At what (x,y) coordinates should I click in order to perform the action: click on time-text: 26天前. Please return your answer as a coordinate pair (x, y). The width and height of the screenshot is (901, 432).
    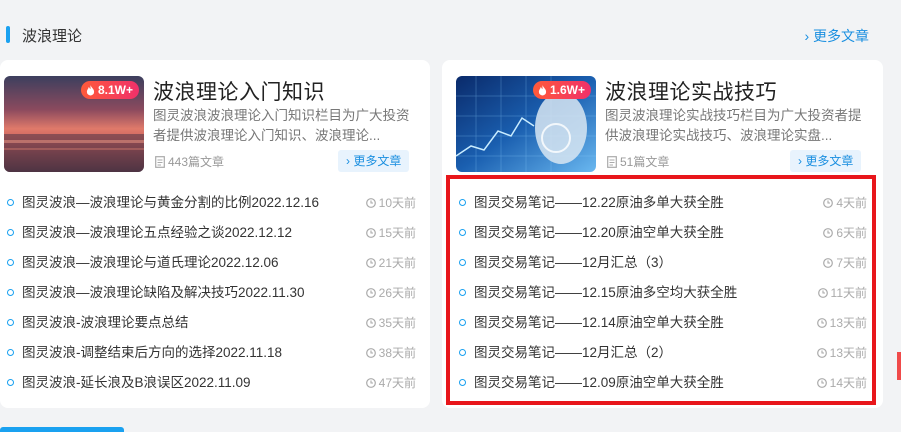
    Looking at the image, I should click on (397, 293).